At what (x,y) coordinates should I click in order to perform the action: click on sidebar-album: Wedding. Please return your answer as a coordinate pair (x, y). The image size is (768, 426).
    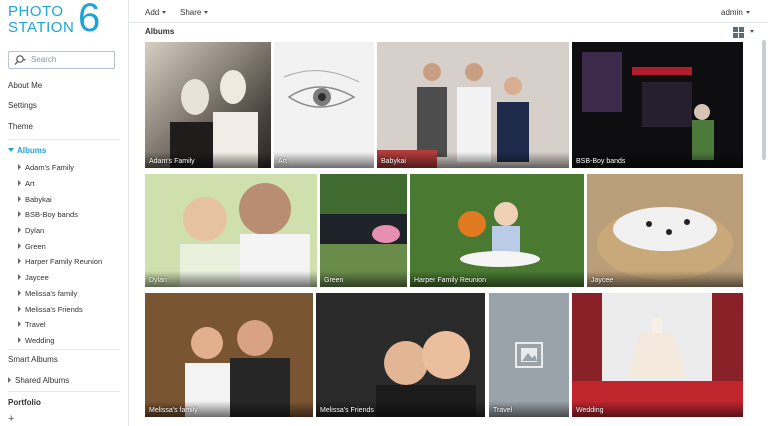
    Looking at the image, I should click on (36, 340).